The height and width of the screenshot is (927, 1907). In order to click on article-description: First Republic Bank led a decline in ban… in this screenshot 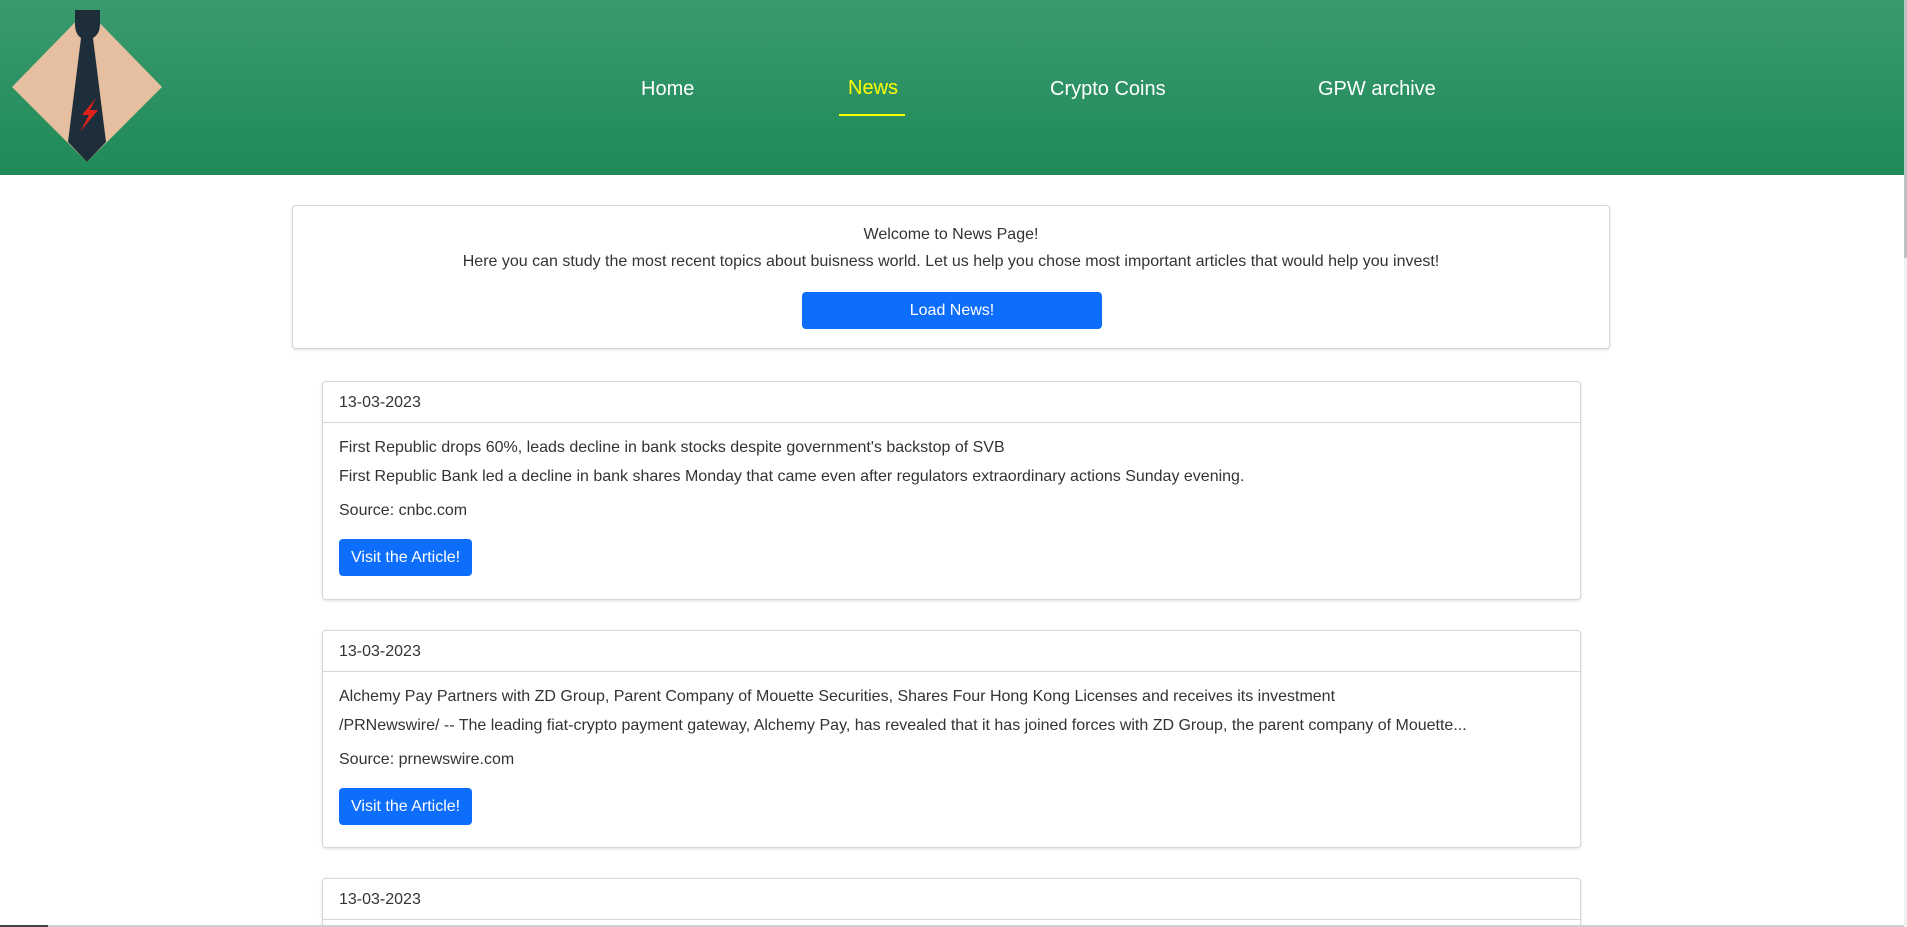, I will do `click(792, 476)`.